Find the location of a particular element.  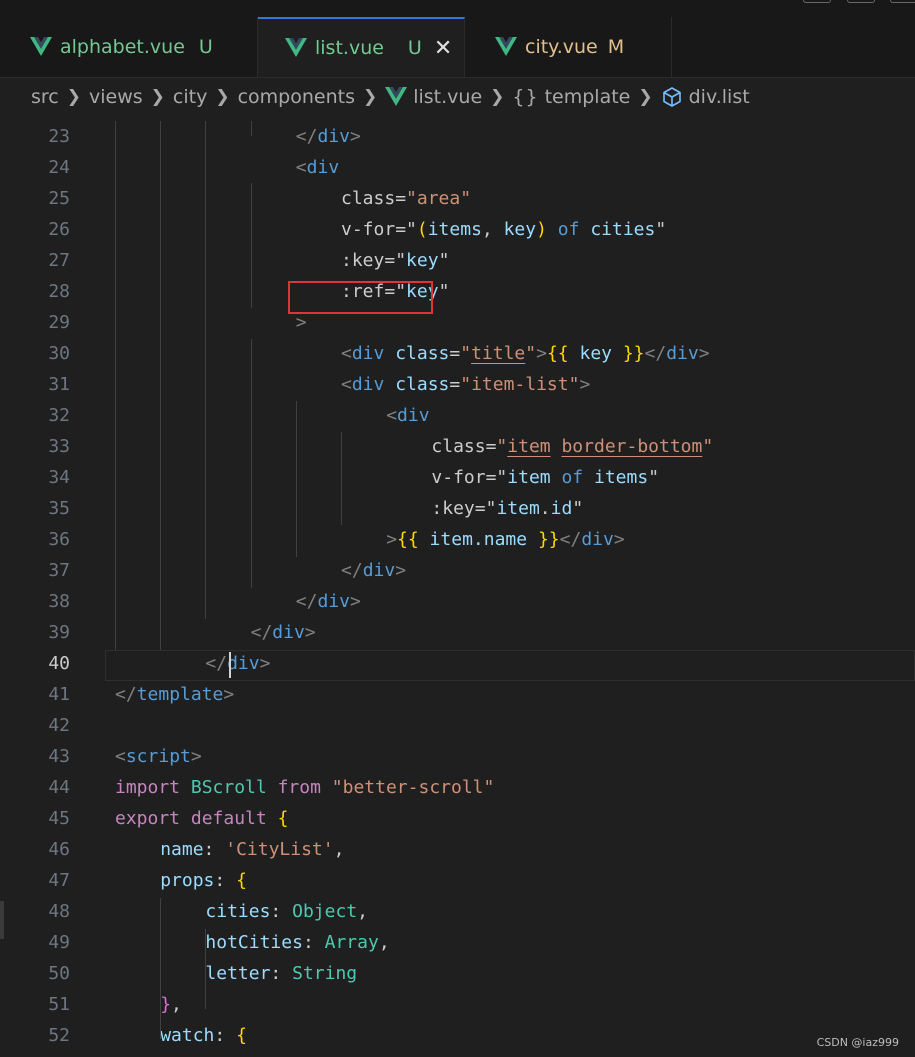

tab-list-vue: list.vue U ✕ is located at coordinates (361, 47).